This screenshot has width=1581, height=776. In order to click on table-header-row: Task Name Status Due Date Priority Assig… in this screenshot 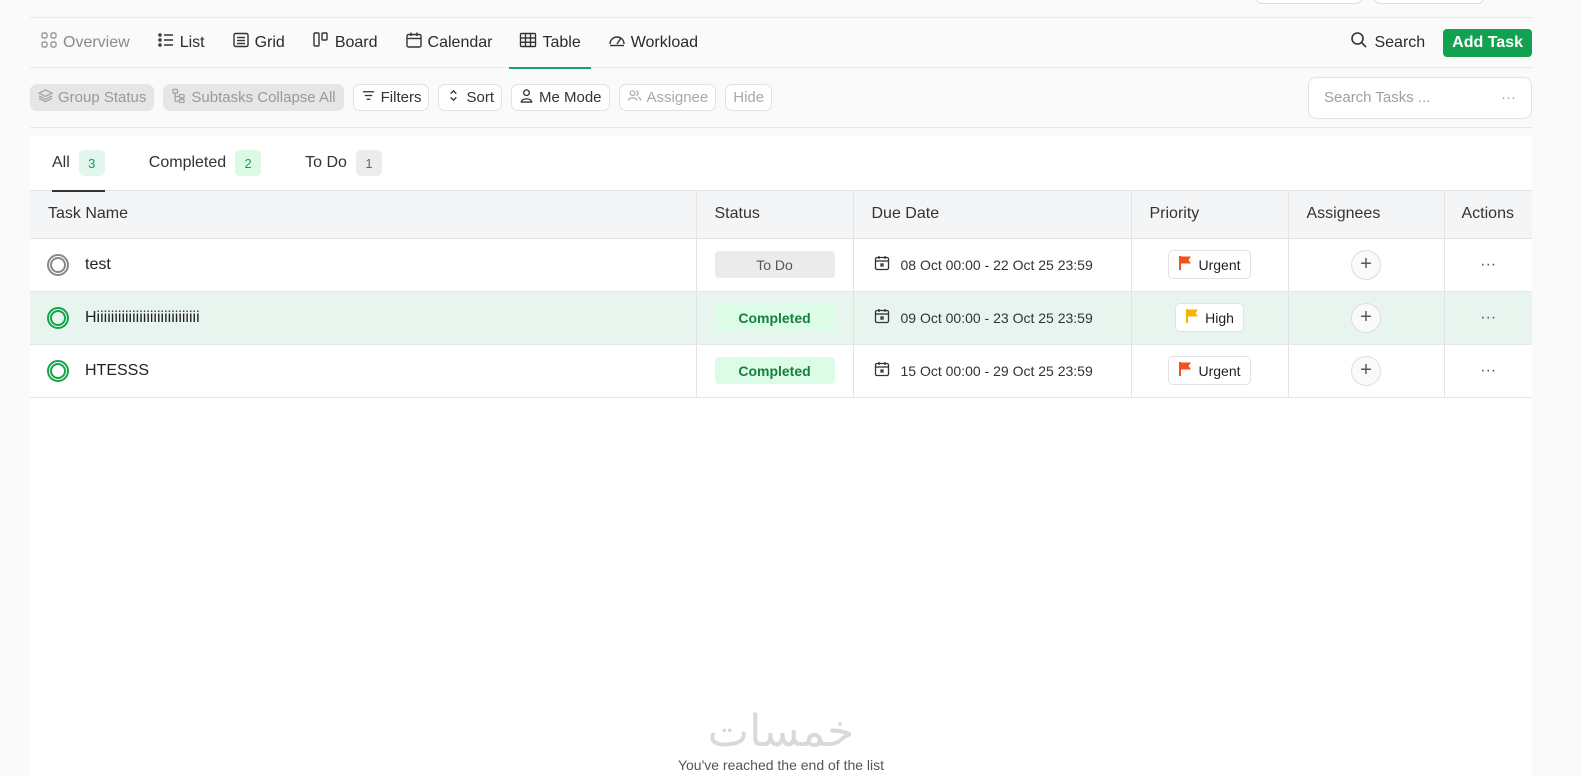, I will do `click(781, 215)`.